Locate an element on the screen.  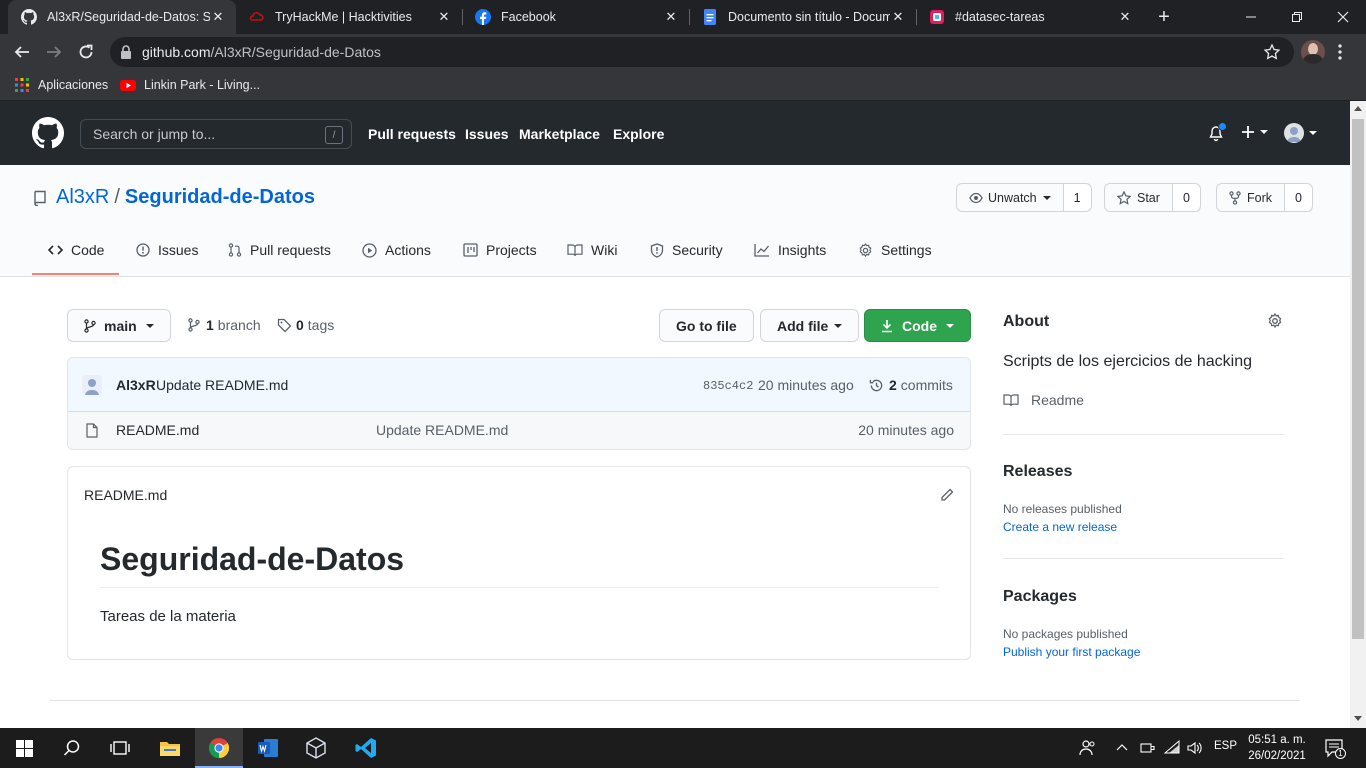
readme-link: Readme is located at coordinates (1043, 400).